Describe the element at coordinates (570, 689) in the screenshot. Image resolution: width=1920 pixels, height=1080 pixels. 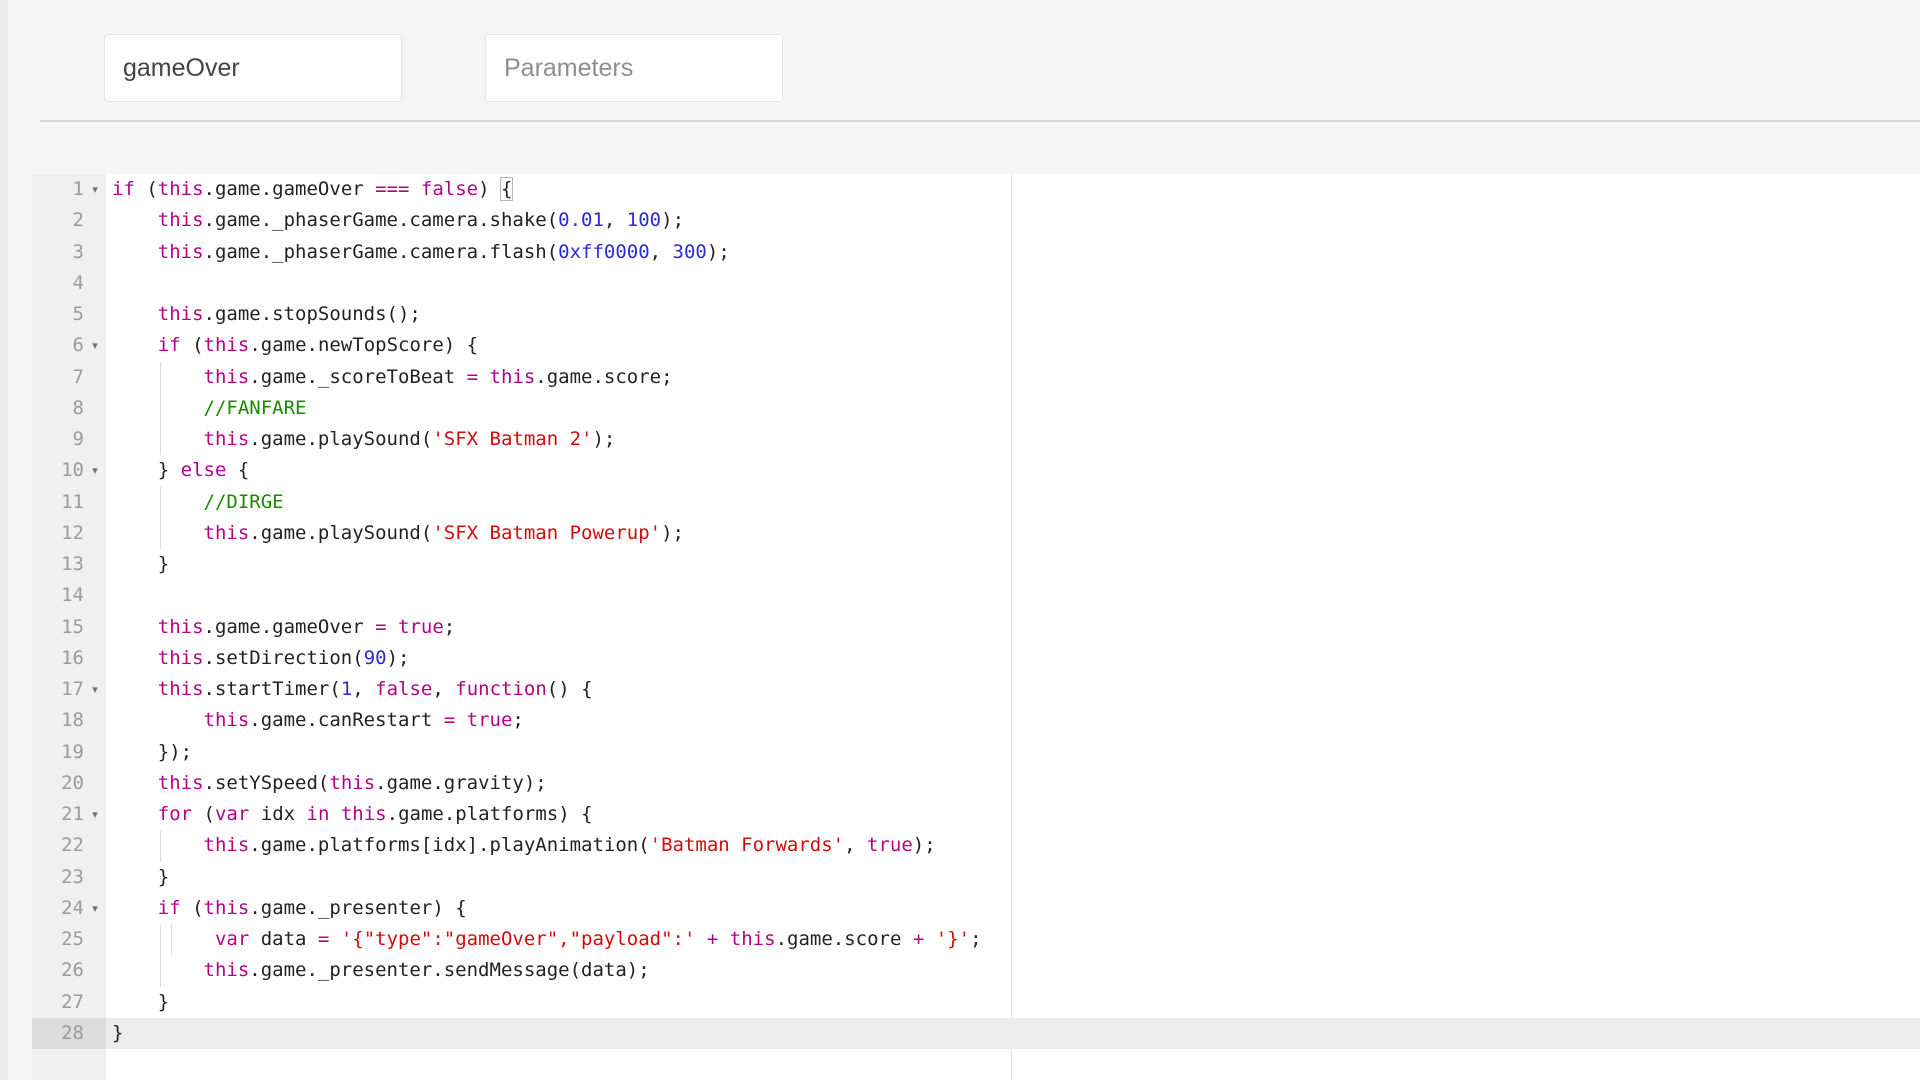
I see `code-token: () {` at that location.